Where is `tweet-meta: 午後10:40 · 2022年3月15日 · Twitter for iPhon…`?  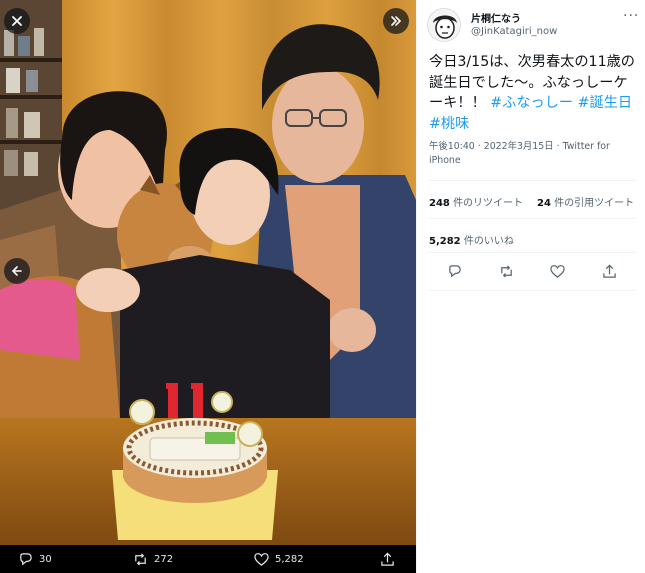 tweet-meta: 午後10:40 · 2022年3月15日 · Twitter for iPhon… is located at coordinates (519, 153).